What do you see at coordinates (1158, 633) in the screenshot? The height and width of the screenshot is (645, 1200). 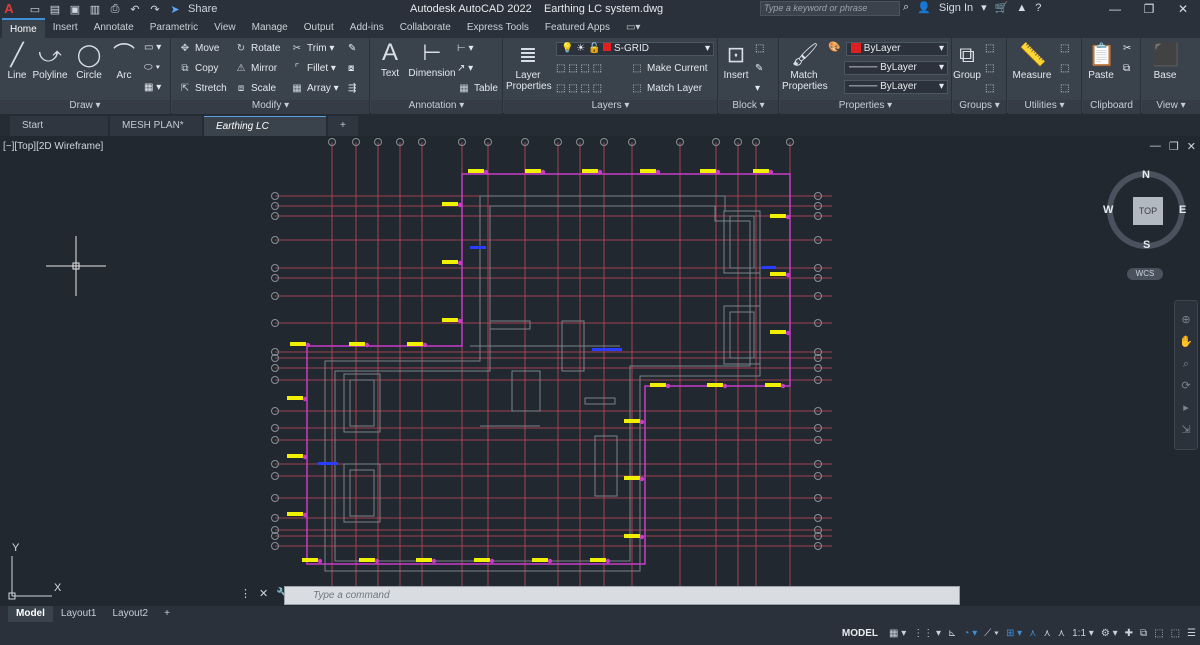 I see `isolate-icon: ⬚` at bounding box center [1158, 633].